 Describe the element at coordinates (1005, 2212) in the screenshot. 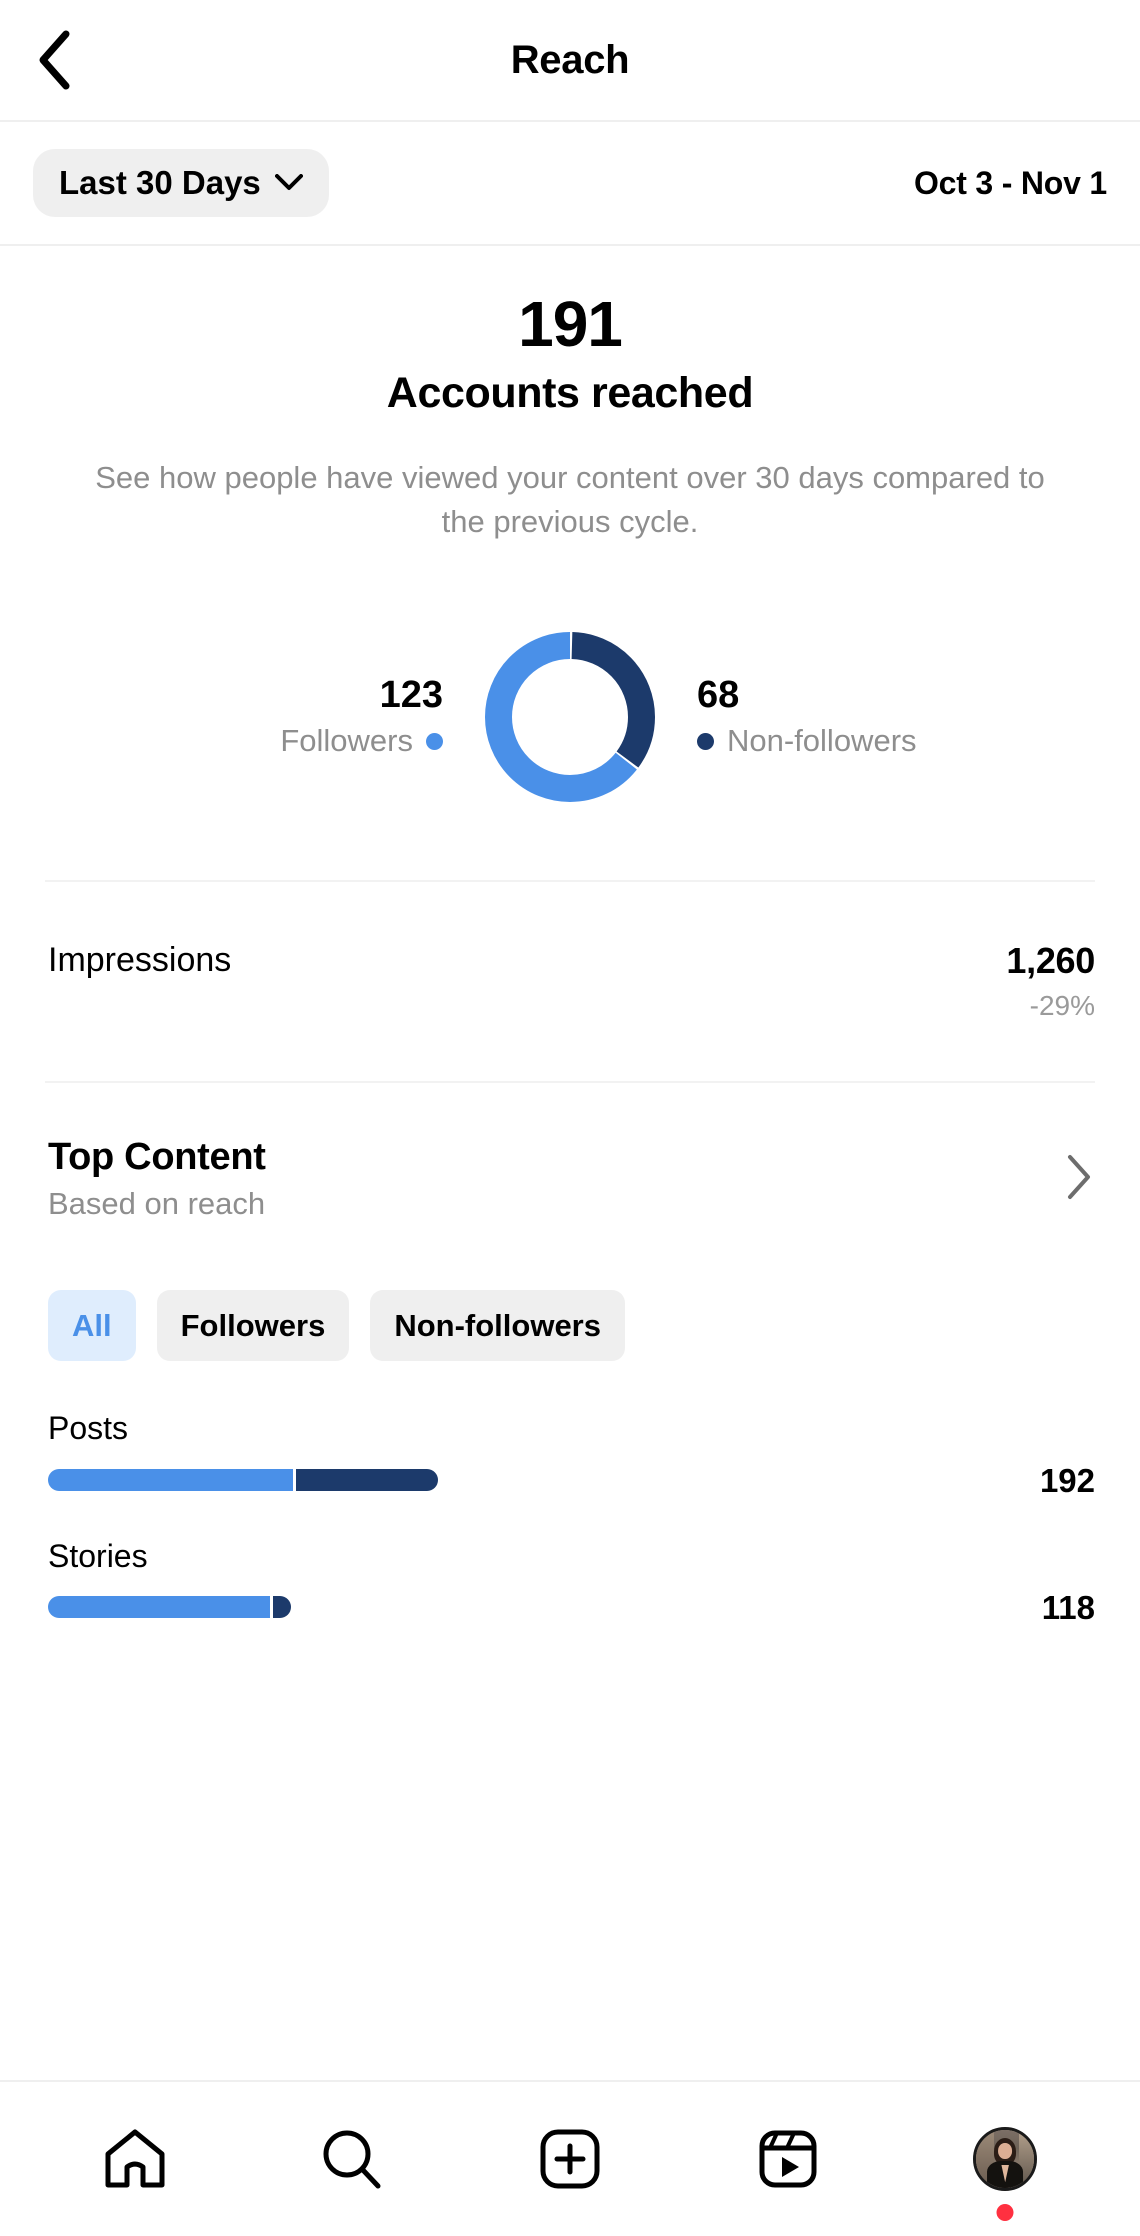

I see `notification-badge` at that location.